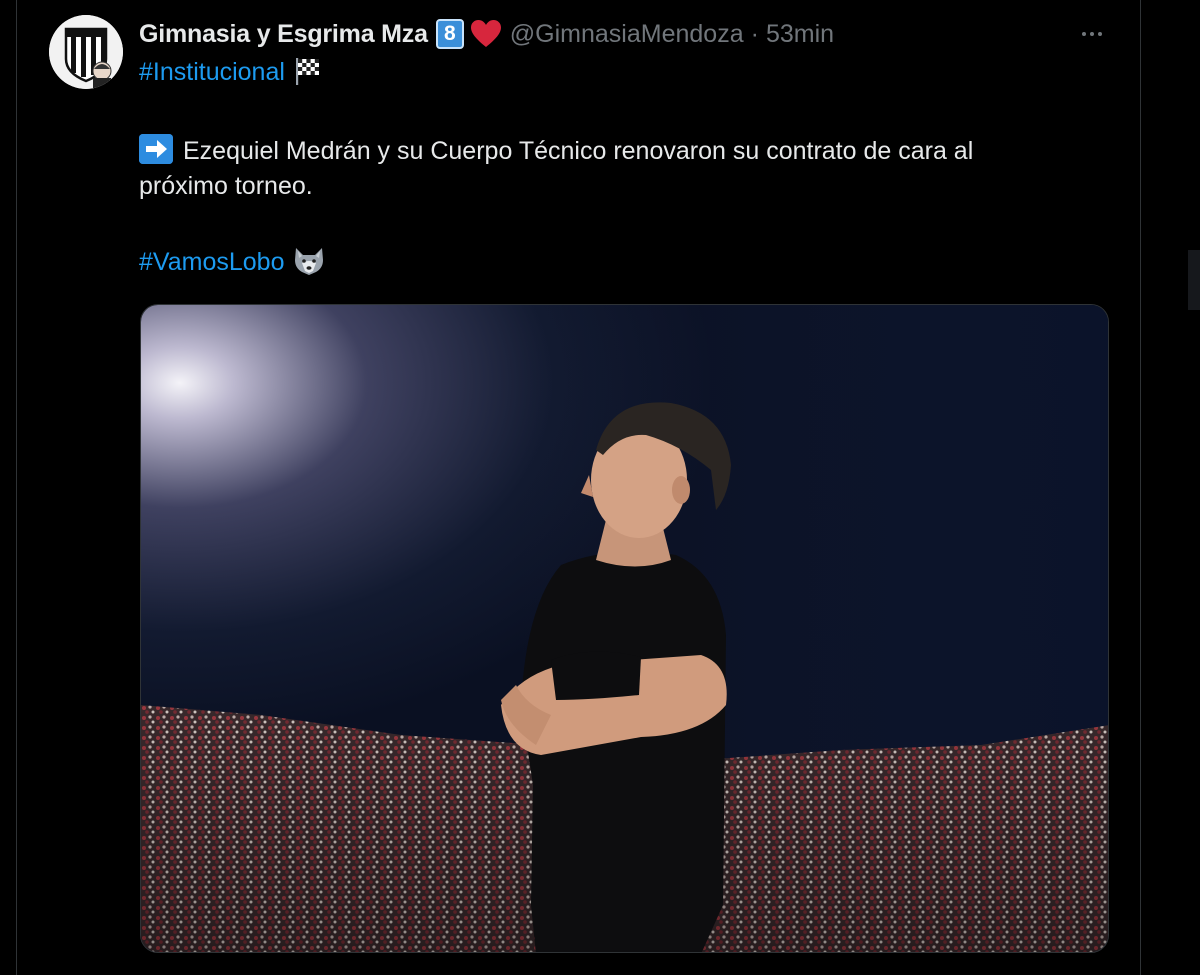 This screenshot has height=975, width=1200. I want to click on tweet-text-hashtag-line: #Institucional, so click(231, 71).